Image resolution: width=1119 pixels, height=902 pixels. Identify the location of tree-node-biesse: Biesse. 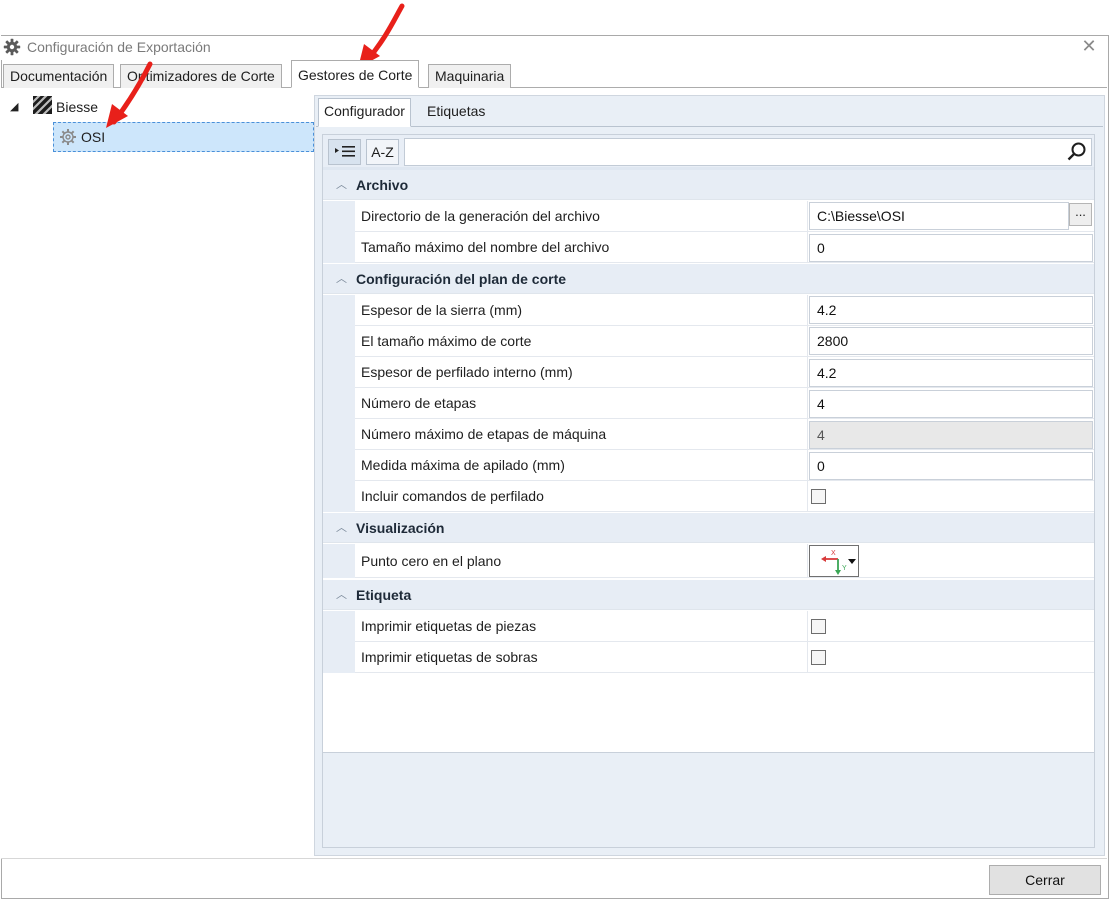
(77, 107).